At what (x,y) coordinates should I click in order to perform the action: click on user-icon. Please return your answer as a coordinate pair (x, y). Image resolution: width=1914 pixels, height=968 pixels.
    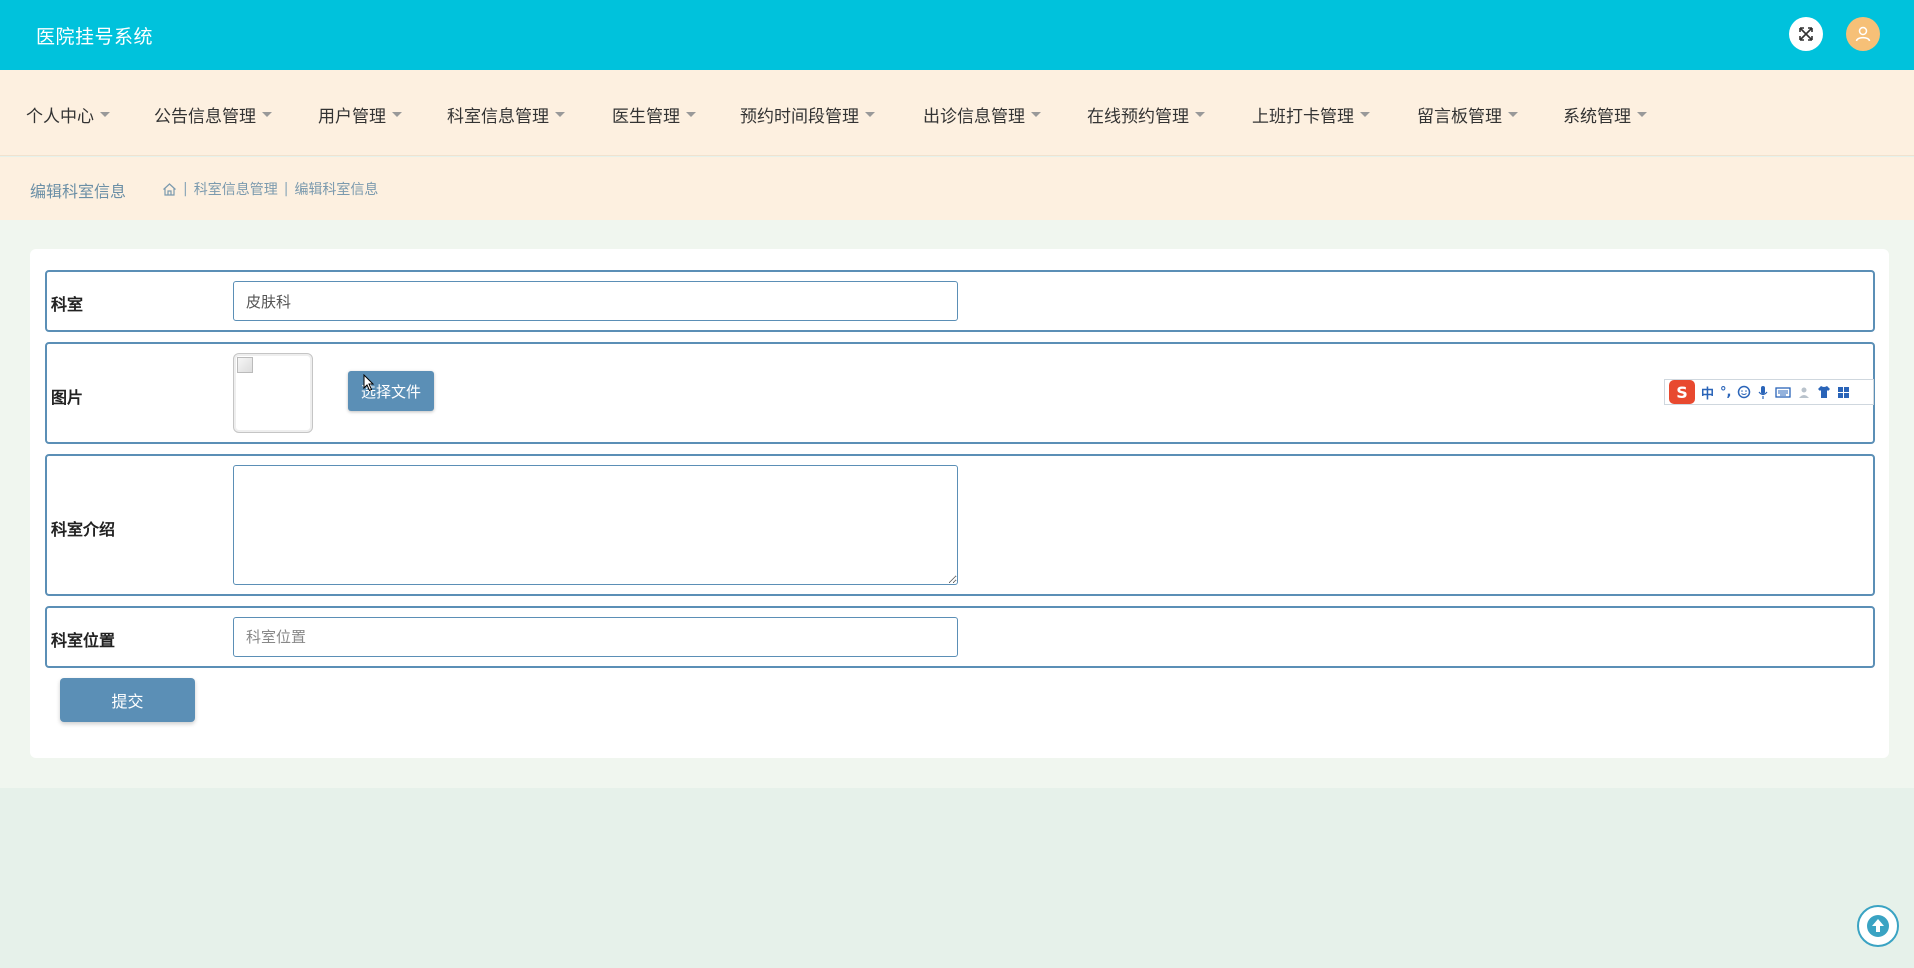
    Looking at the image, I should click on (1863, 34).